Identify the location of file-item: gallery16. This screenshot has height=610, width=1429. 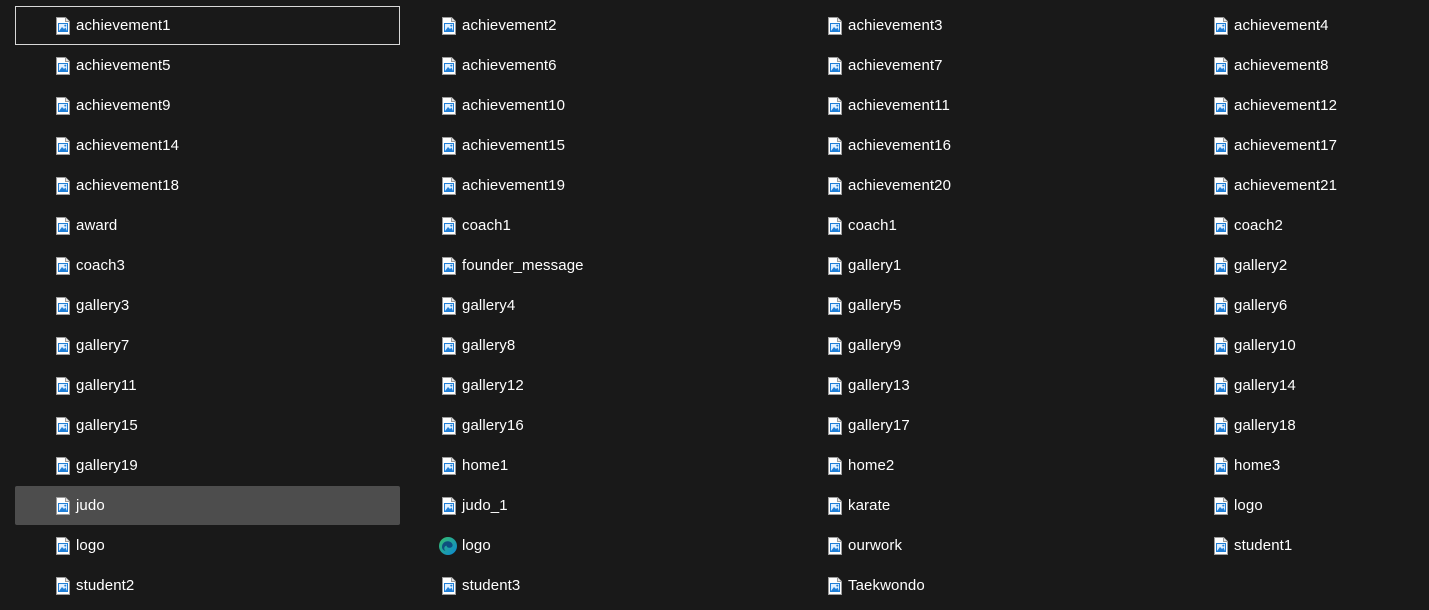
(593, 425).